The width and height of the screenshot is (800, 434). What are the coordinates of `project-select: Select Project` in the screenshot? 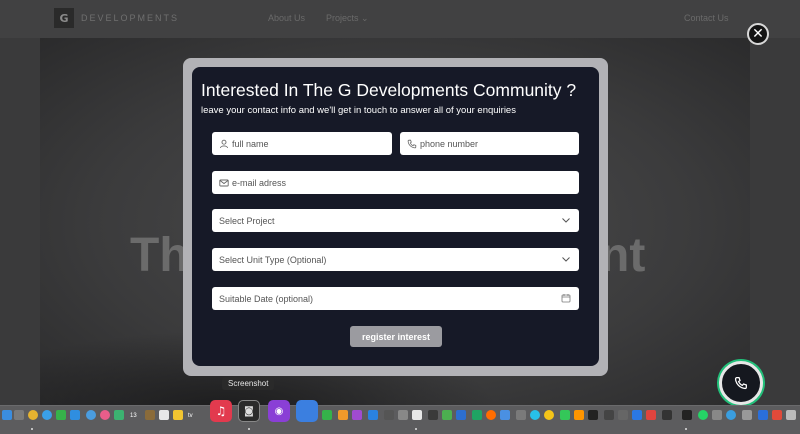 It's located at (395, 220).